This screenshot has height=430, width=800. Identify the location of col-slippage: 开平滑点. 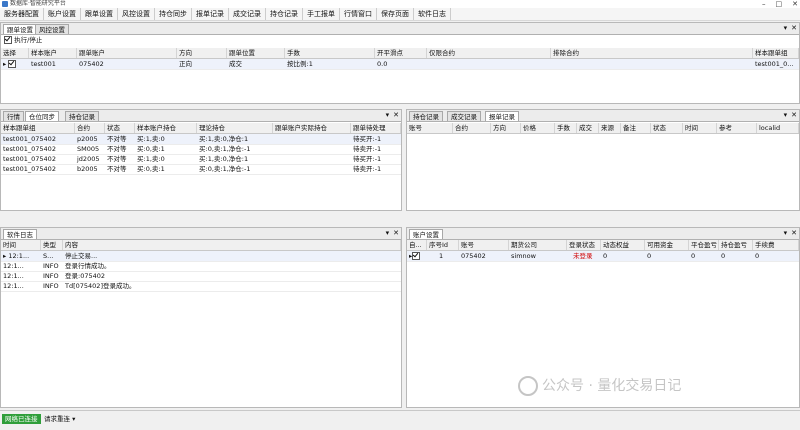
(401, 53).